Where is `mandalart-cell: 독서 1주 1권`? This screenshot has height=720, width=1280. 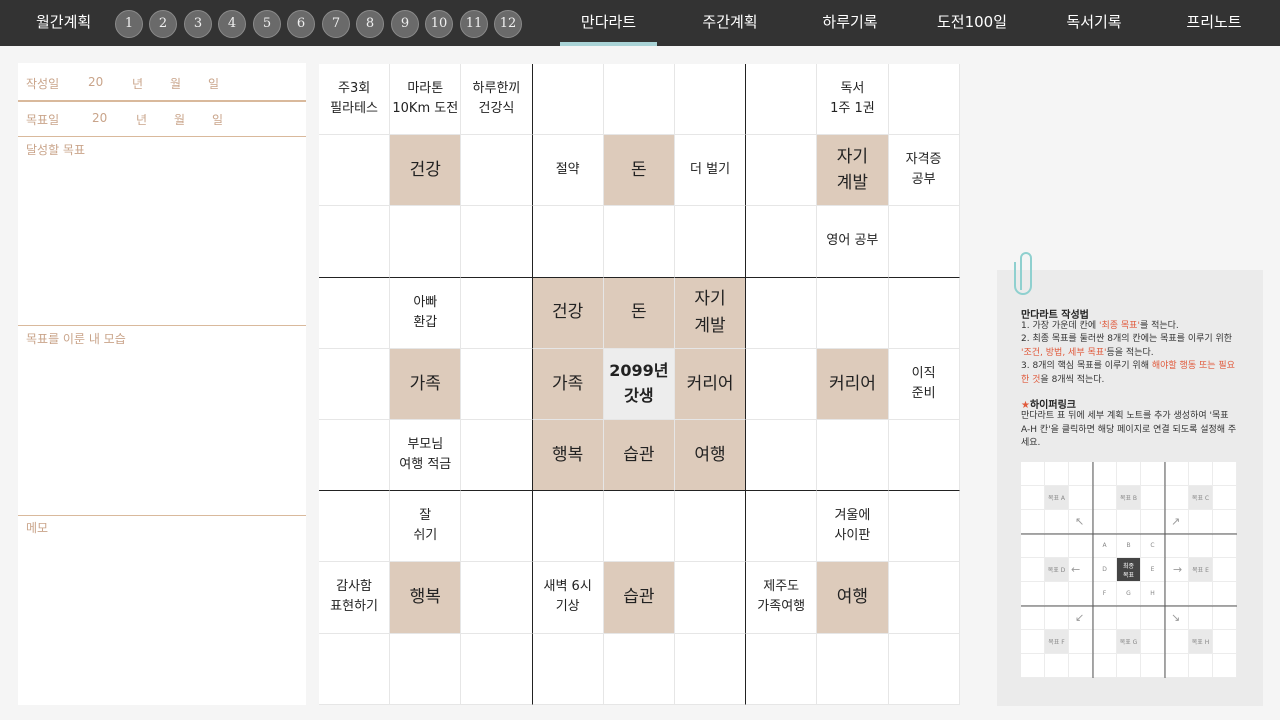 mandalart-cell: 독서 1주 1권 is located at coordinates (853, 100).